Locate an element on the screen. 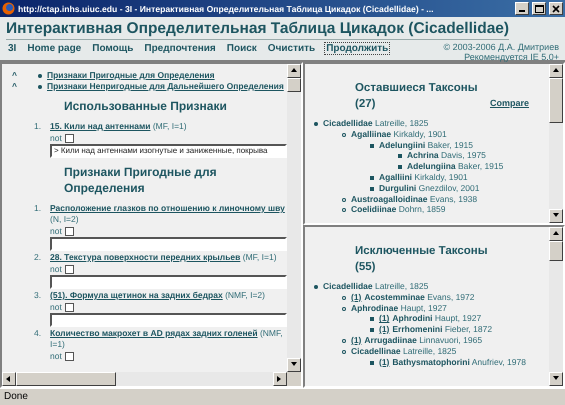  maximize-button is located at coordinates (539, 8).